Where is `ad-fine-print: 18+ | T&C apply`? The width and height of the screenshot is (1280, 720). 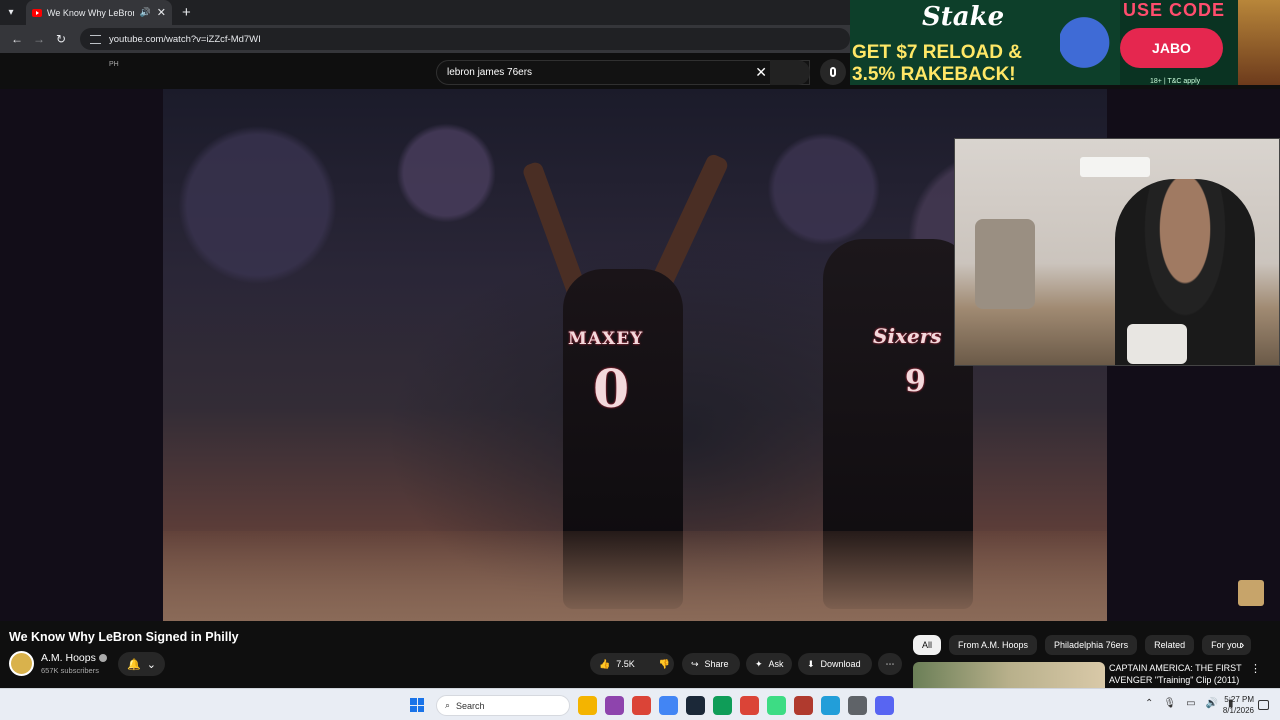
ad-fine-print: 18+ | T&C apply is located at coordinates (1175, 81).